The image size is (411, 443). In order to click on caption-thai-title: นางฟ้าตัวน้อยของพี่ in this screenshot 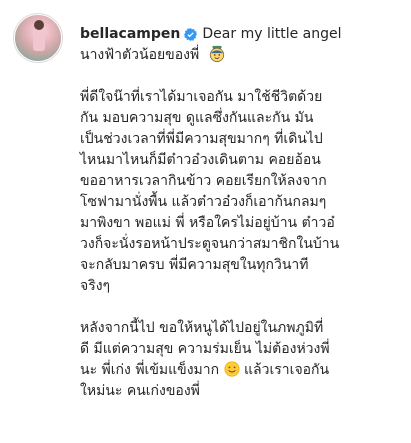, I will do `click(240, 55)`.